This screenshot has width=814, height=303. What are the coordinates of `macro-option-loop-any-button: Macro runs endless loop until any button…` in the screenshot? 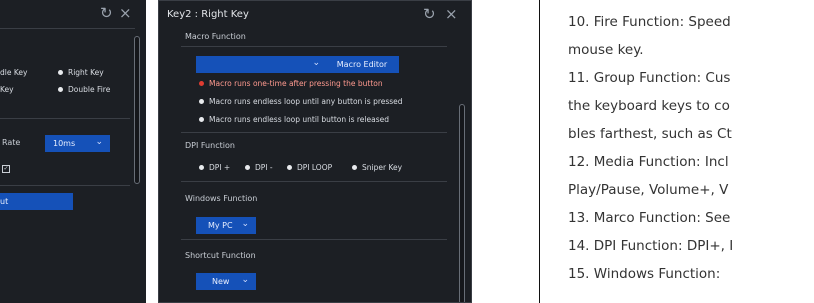 It's located at (301, 102).